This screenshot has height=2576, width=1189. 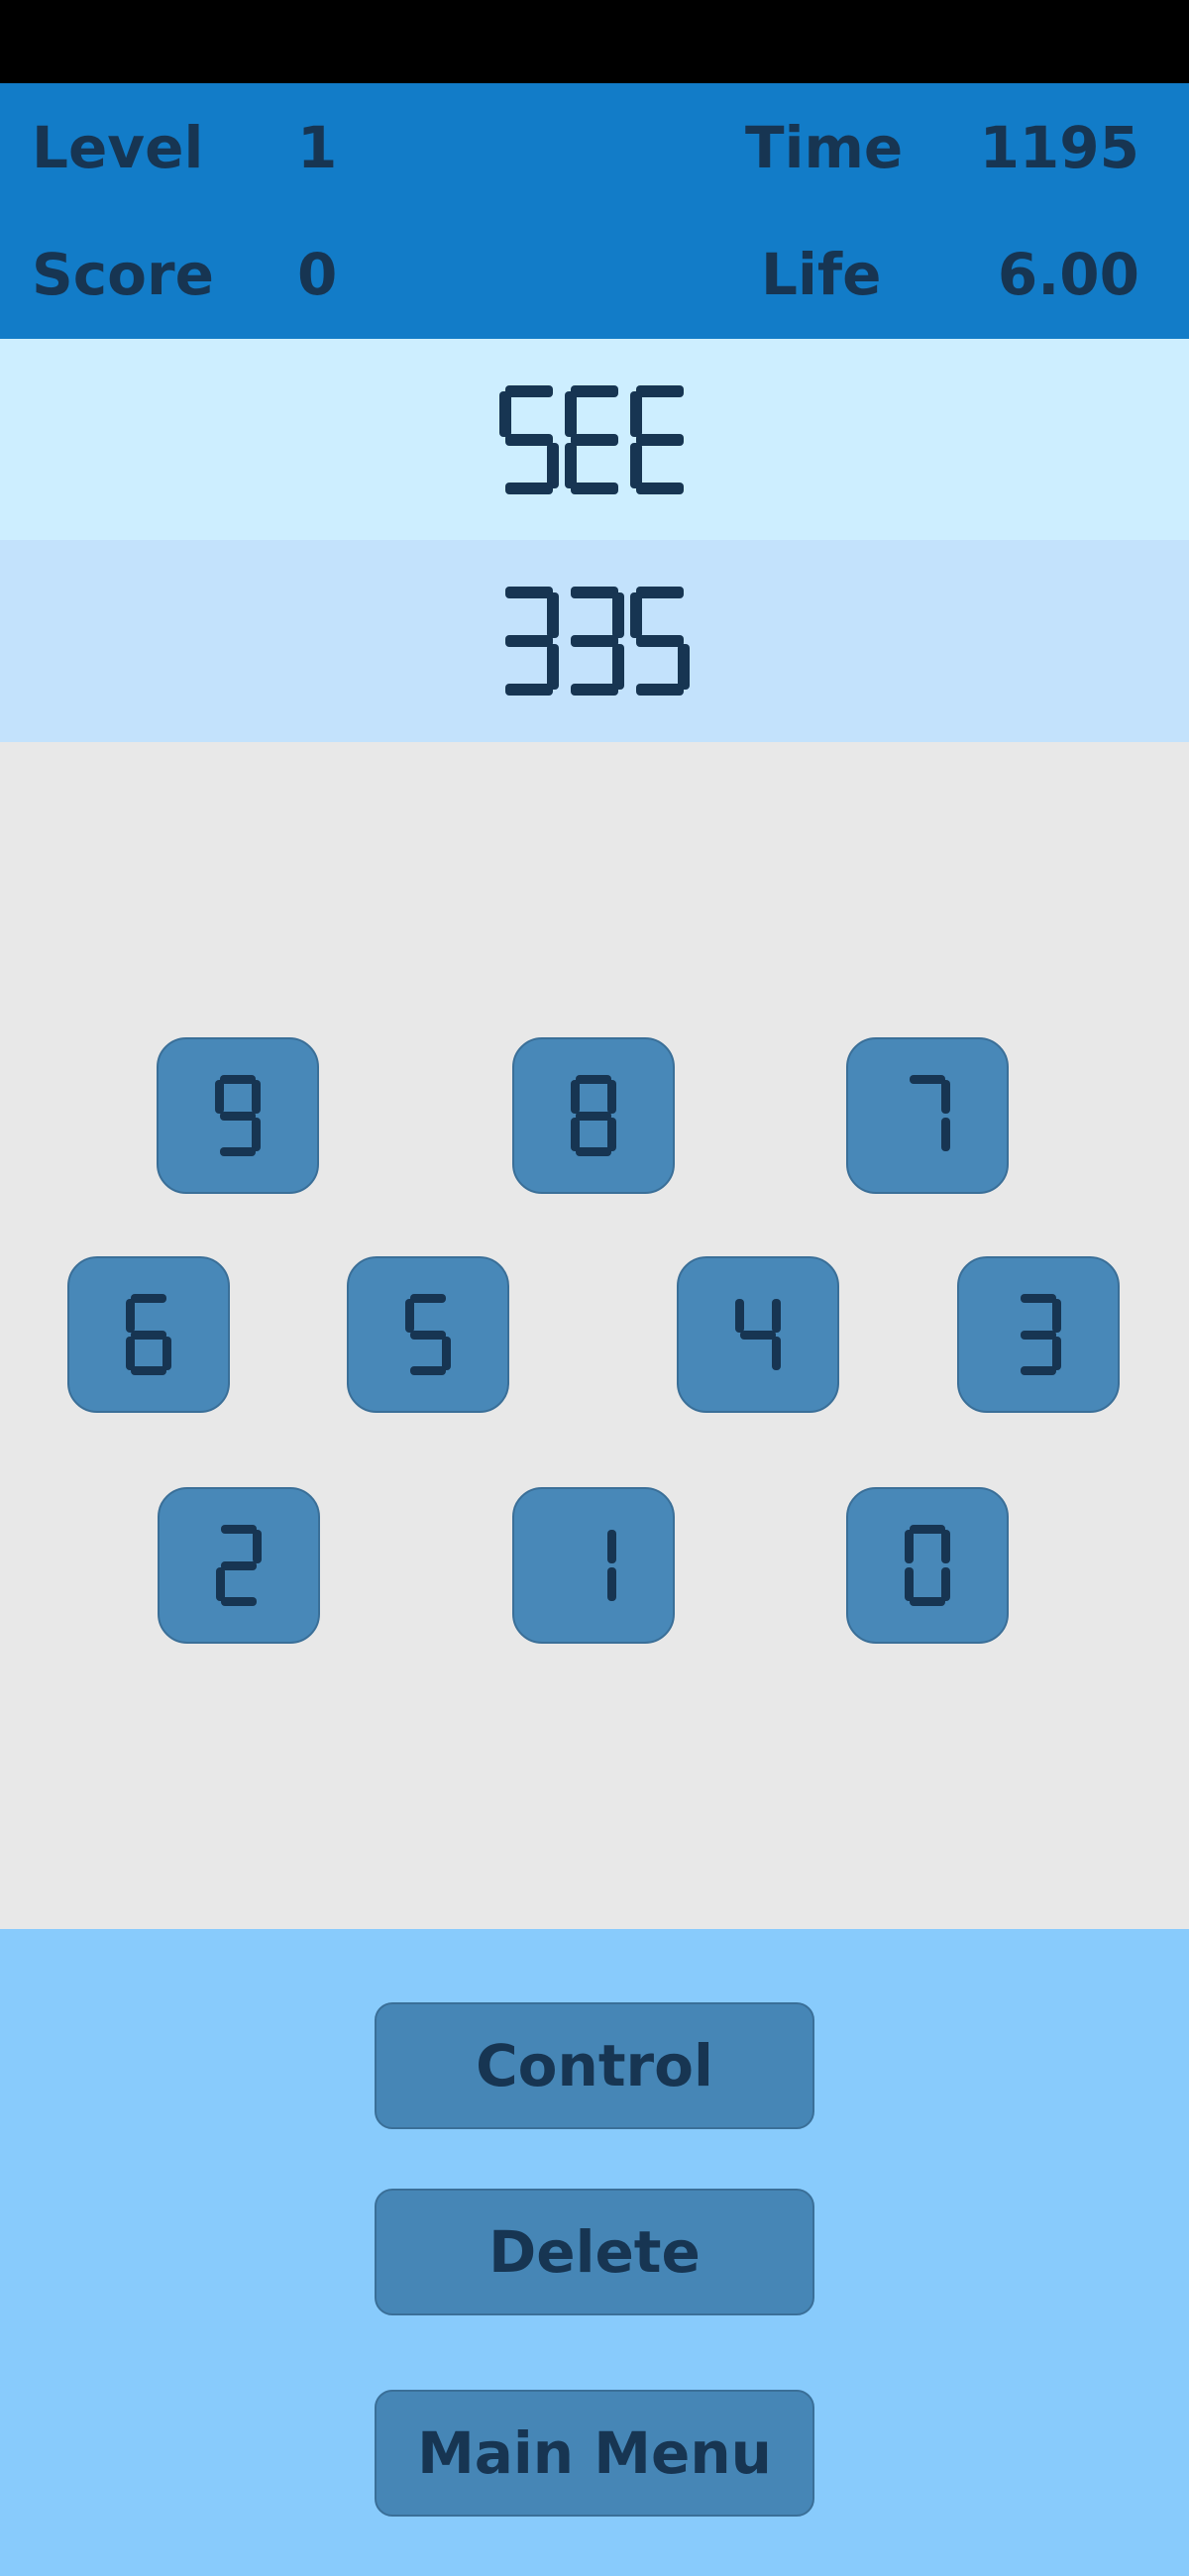 What do you see at coordinates (123, 274) in the screenshot?
I see `score-label: Score` at bounding box center [123, 274].